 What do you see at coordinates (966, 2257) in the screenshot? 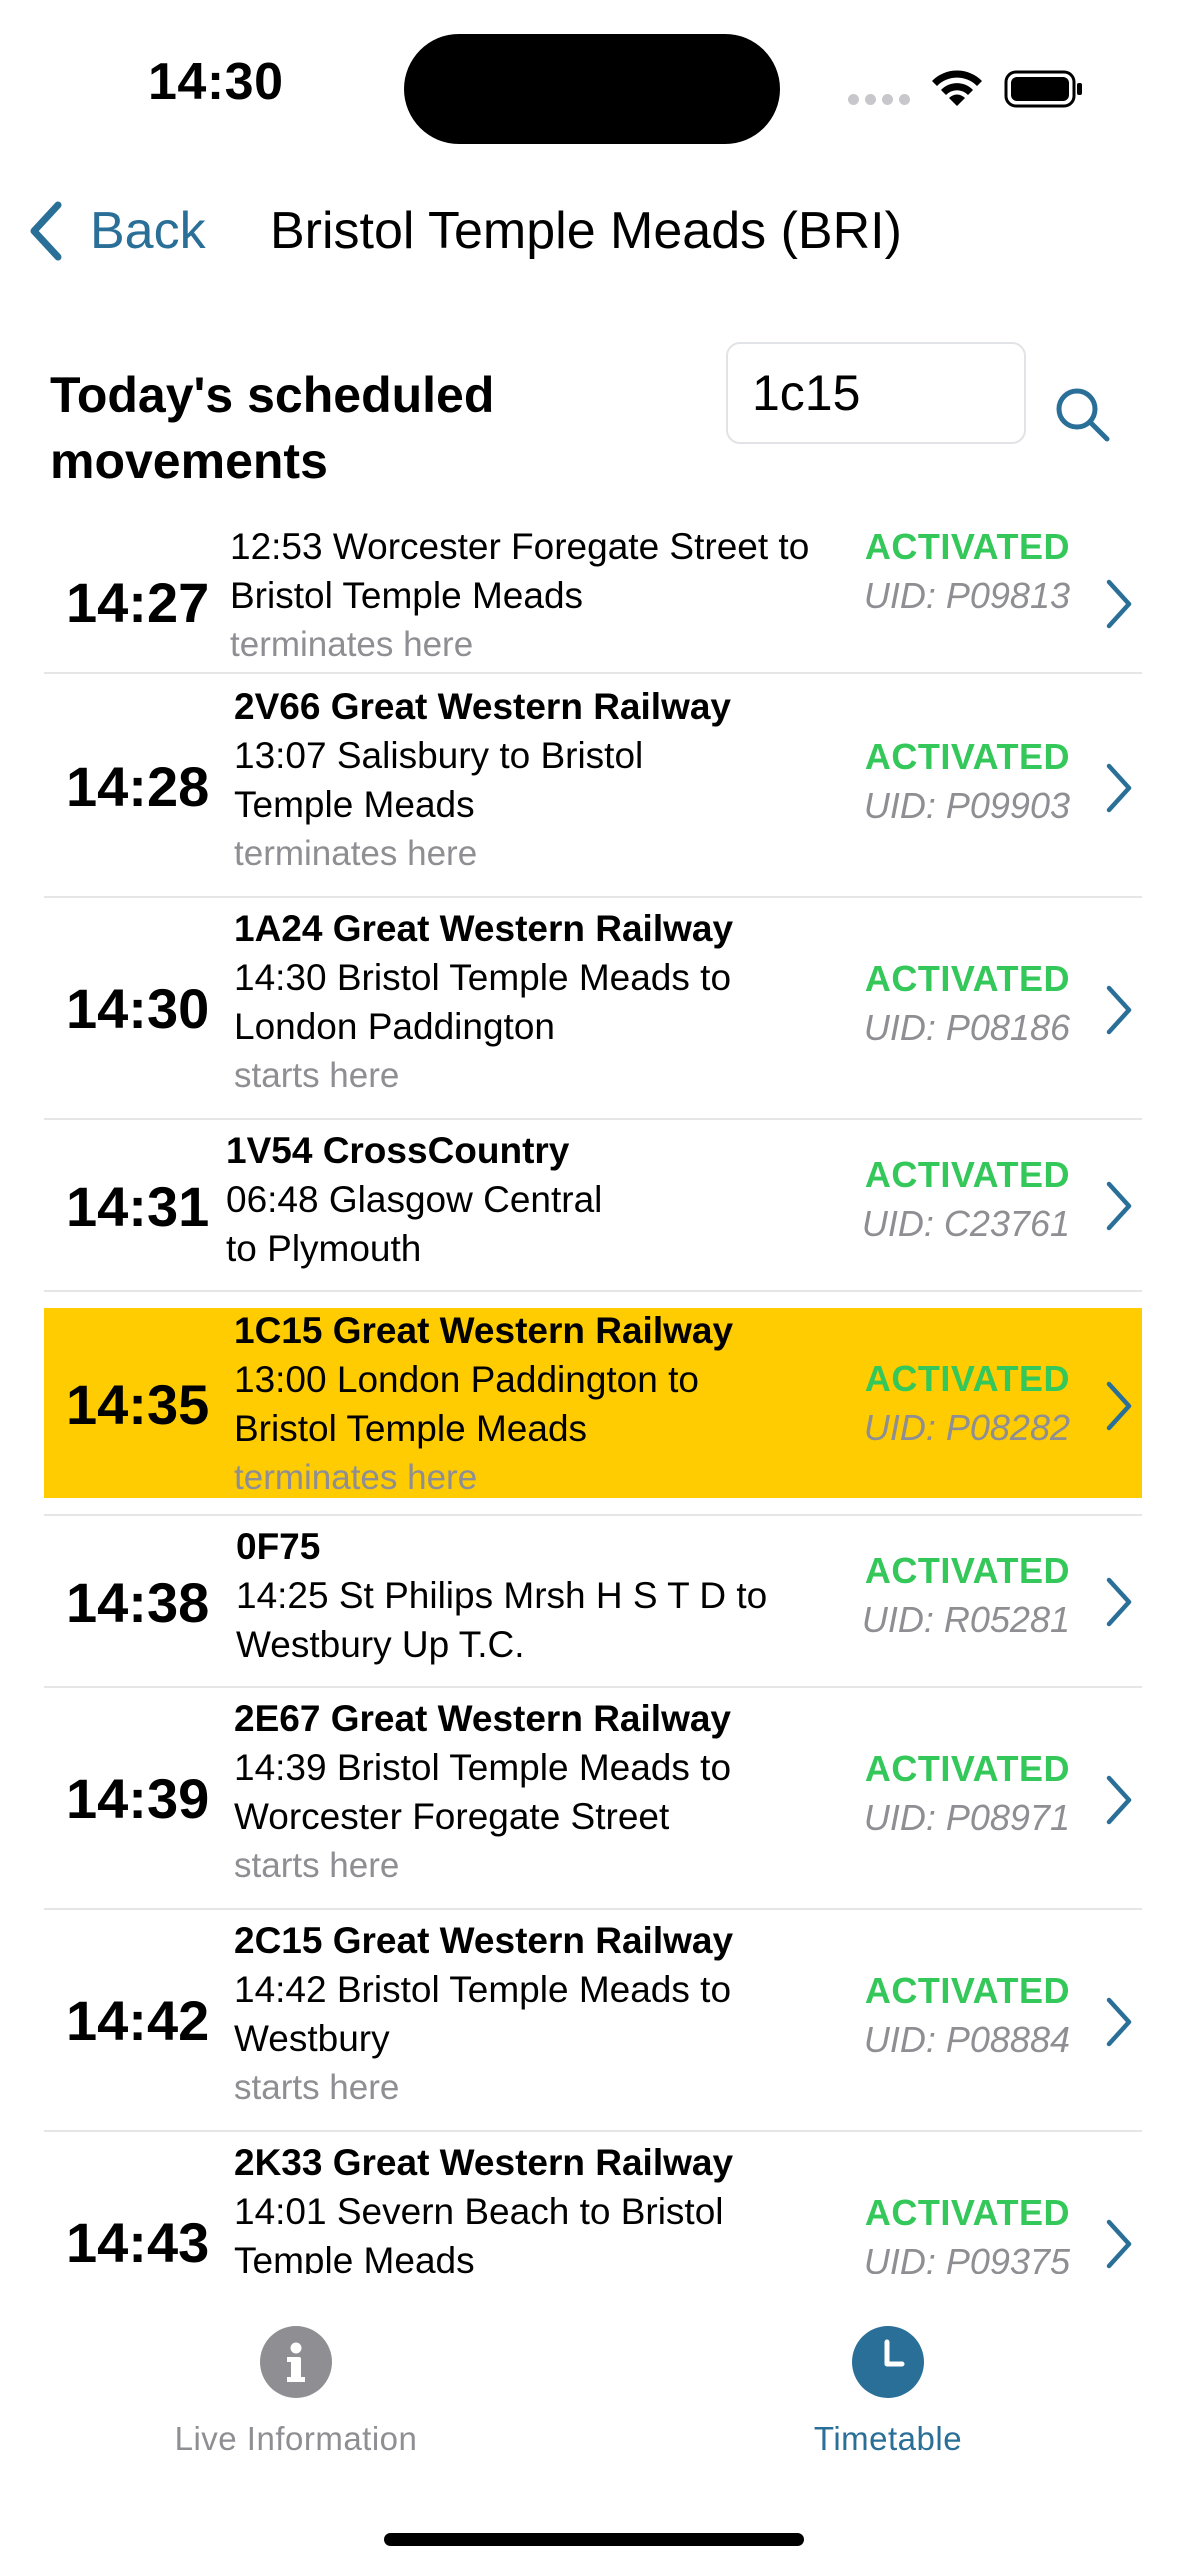
I see `row-uid: UID: P09375` at bounding box center [966, 2257].